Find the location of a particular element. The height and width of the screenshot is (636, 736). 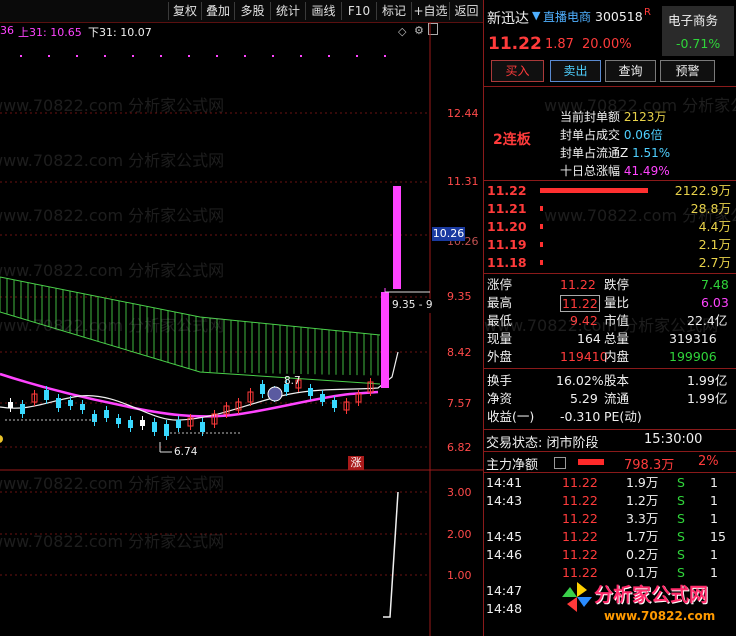

turnover-value: 16.02% is located at coordinates (580, 380).